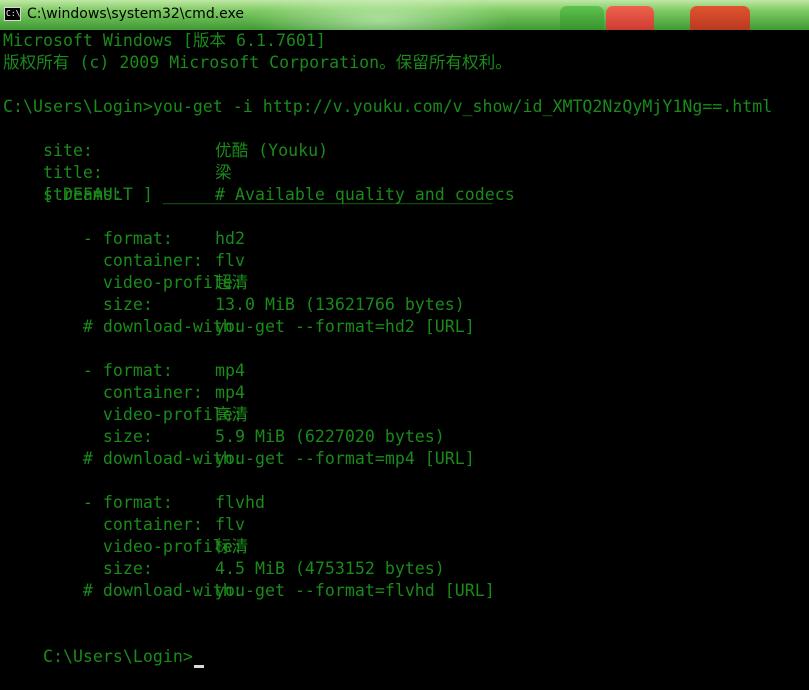  Describe the element at coordinates (124, 381) in the screenshot. I see `stream2-container-line: container: mp4` at that location.